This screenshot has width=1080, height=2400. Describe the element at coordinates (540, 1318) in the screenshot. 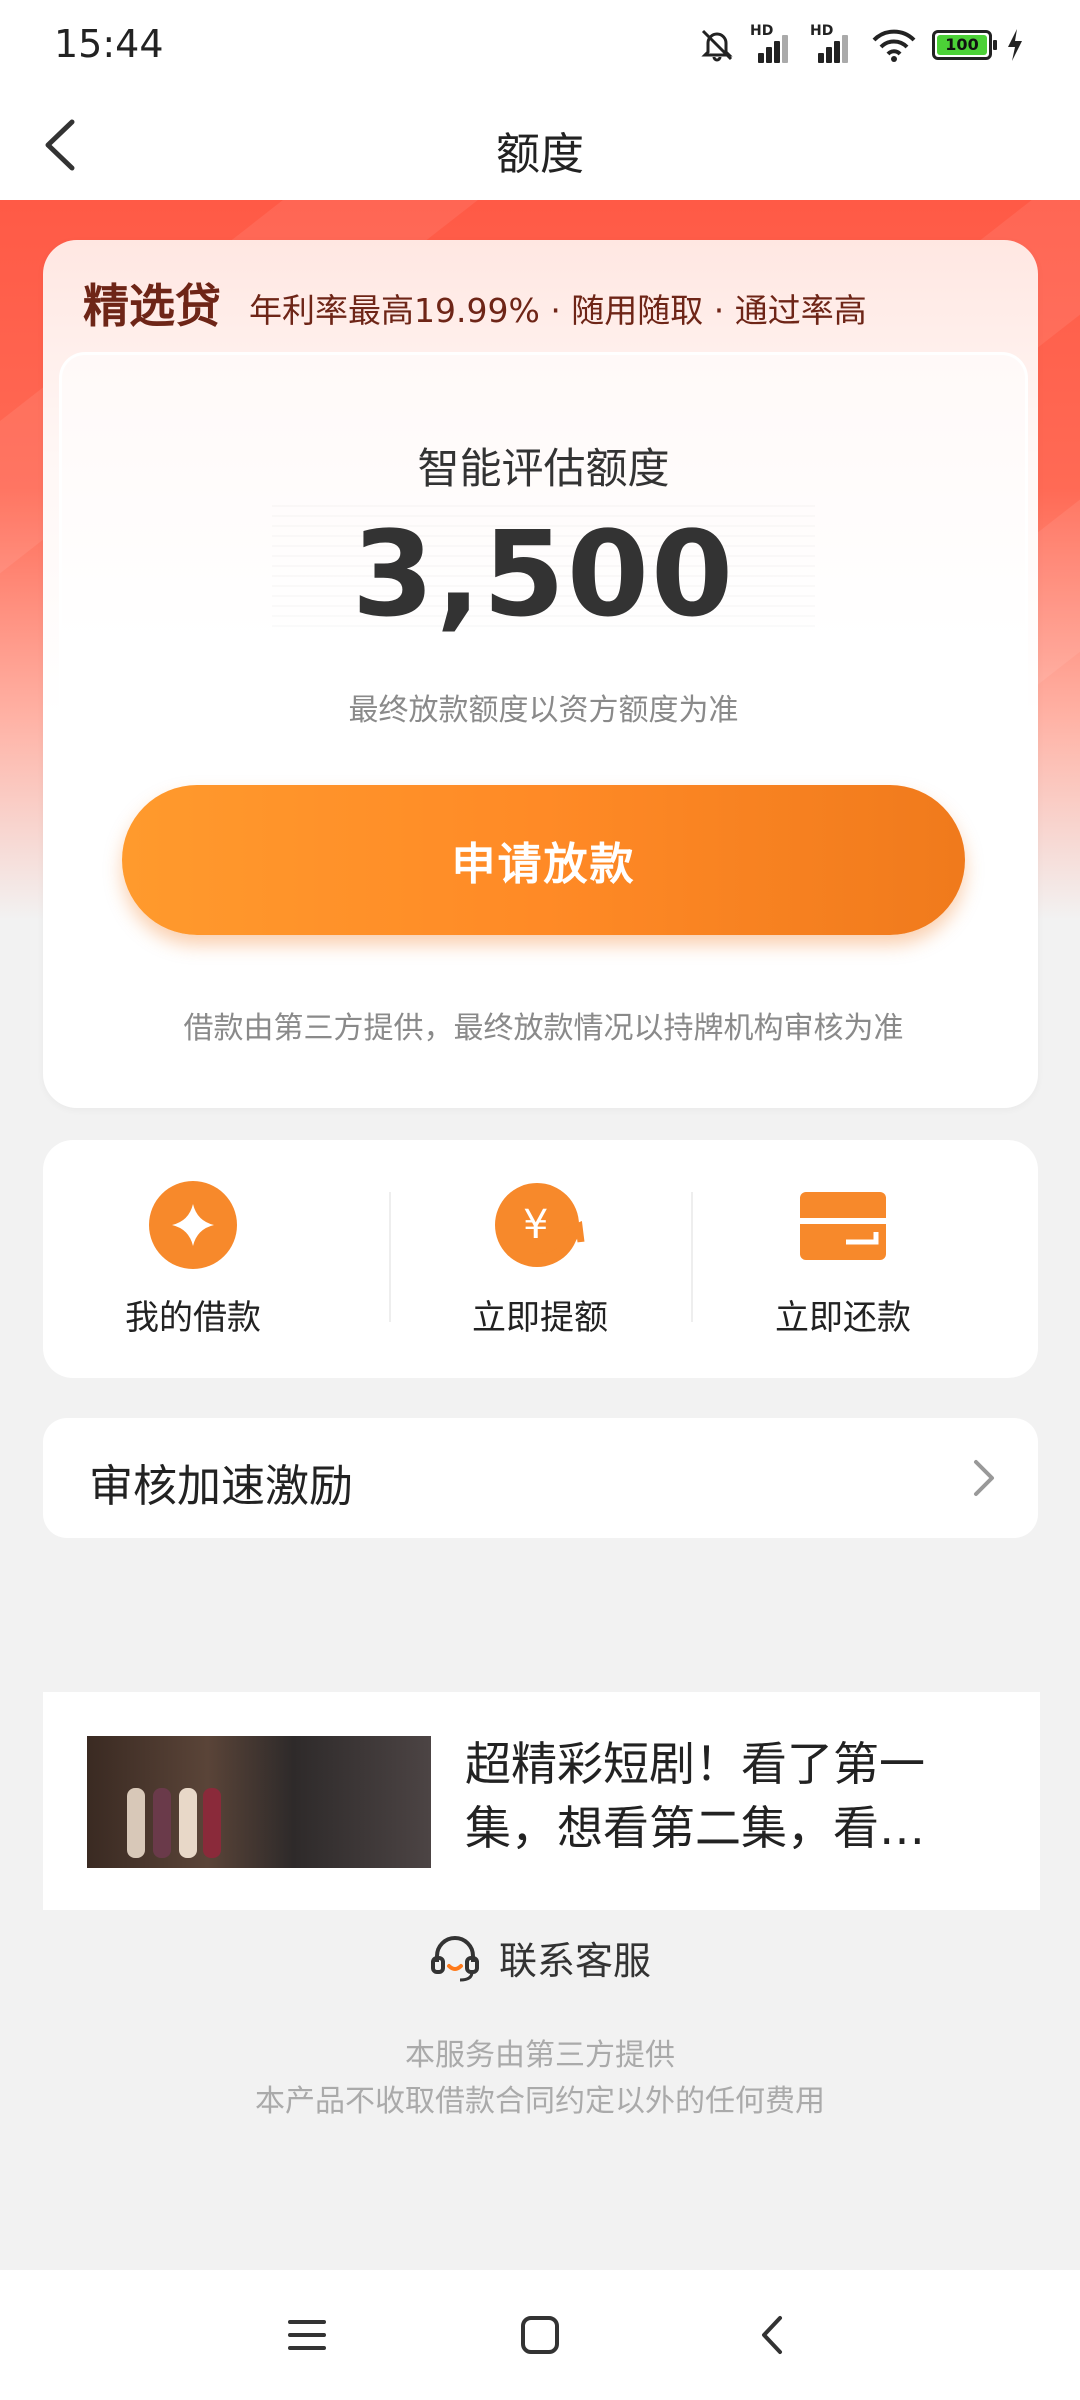

I see `raise-limit-label: 立即提额` at that location.